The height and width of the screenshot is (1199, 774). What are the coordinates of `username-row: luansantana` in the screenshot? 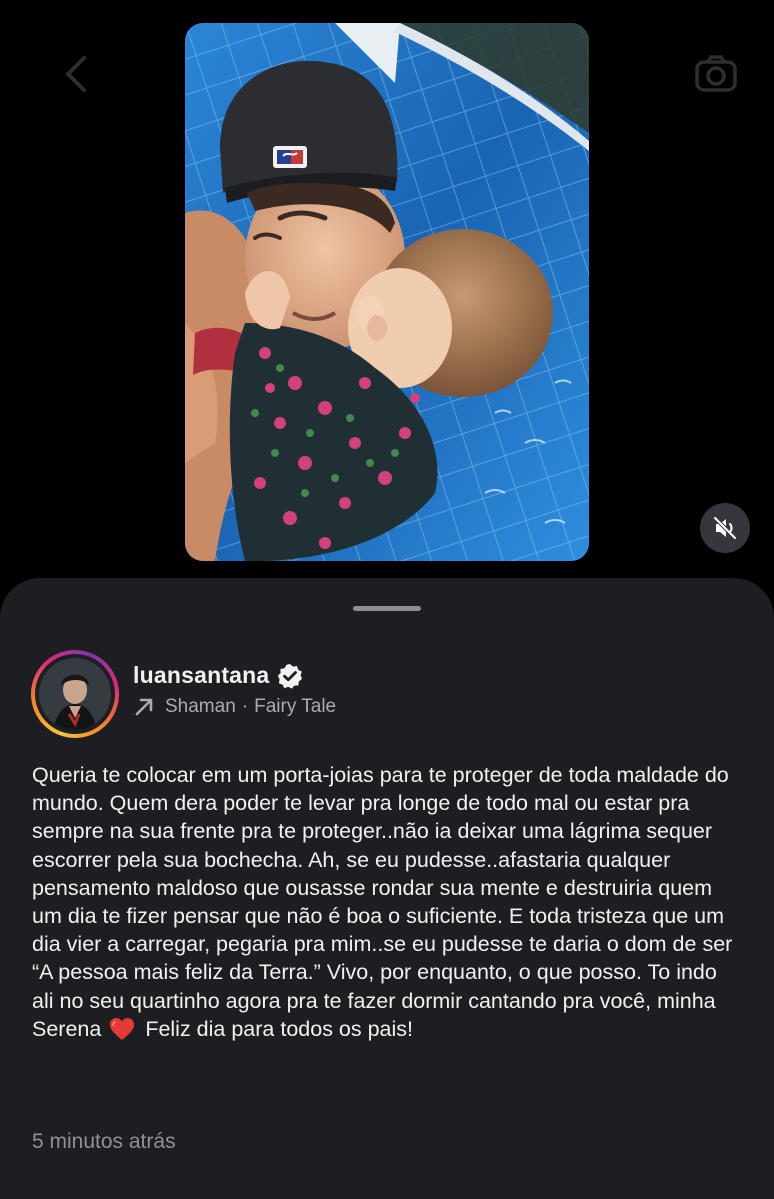 It's located at (218, 675).